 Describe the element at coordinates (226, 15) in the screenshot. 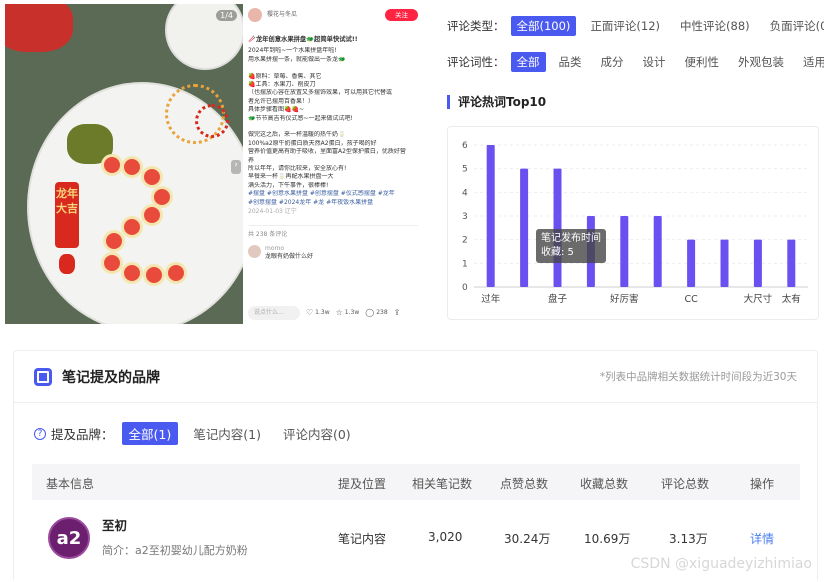

I see `page-indicator: 1/4` at that location.